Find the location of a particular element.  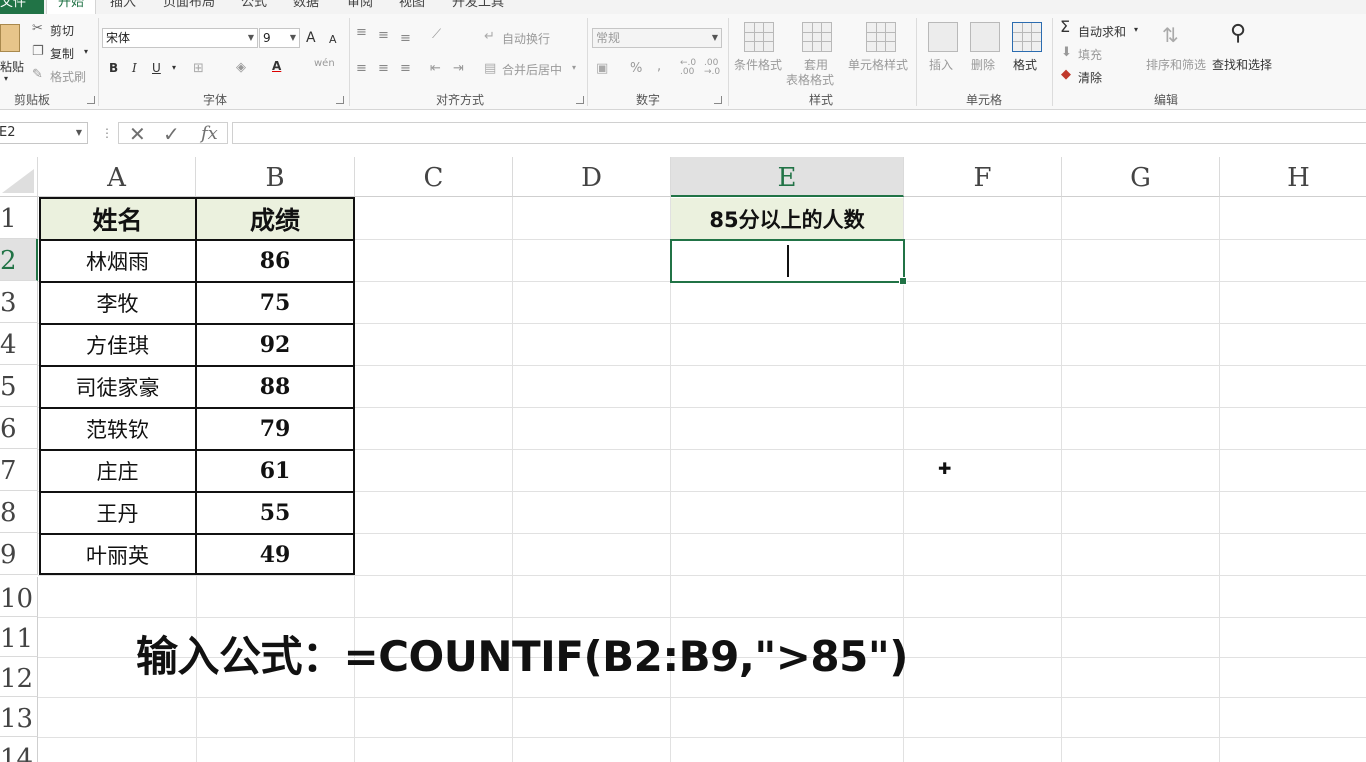

select-all-button is located at coordinates (19, 177).